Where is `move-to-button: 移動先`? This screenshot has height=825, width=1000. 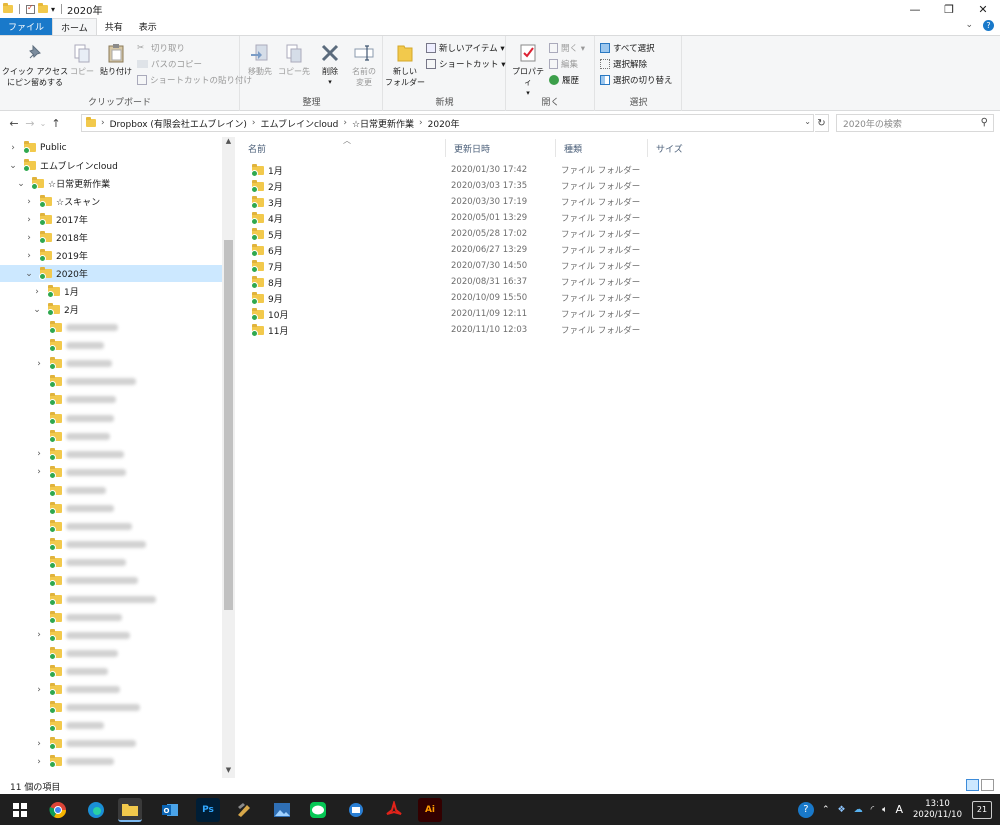 move-to-button: 移動先 is located at coordinates (260, 59).